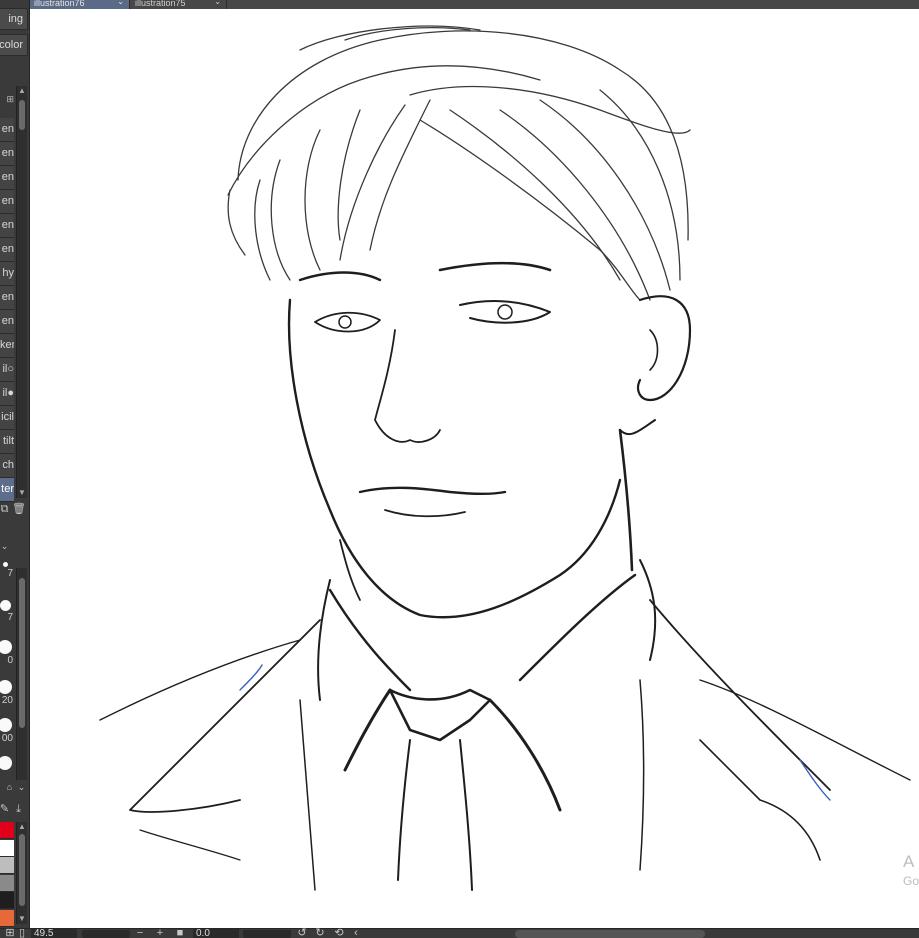 This screenshot has width=919, height=938. Describe the element at coordinates (18, 809) in the screenshot. I see `download-icon: ⤓` at that location.